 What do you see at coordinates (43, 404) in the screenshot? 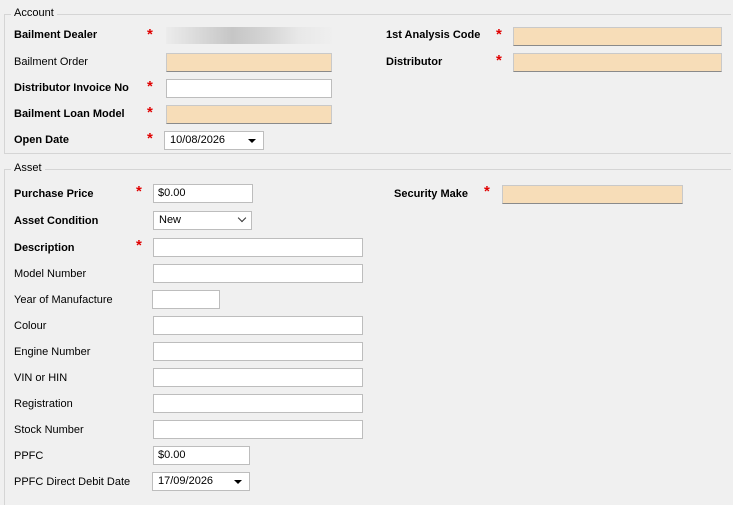
I see `registration-label: Registration` at bounding box center [43, 404].